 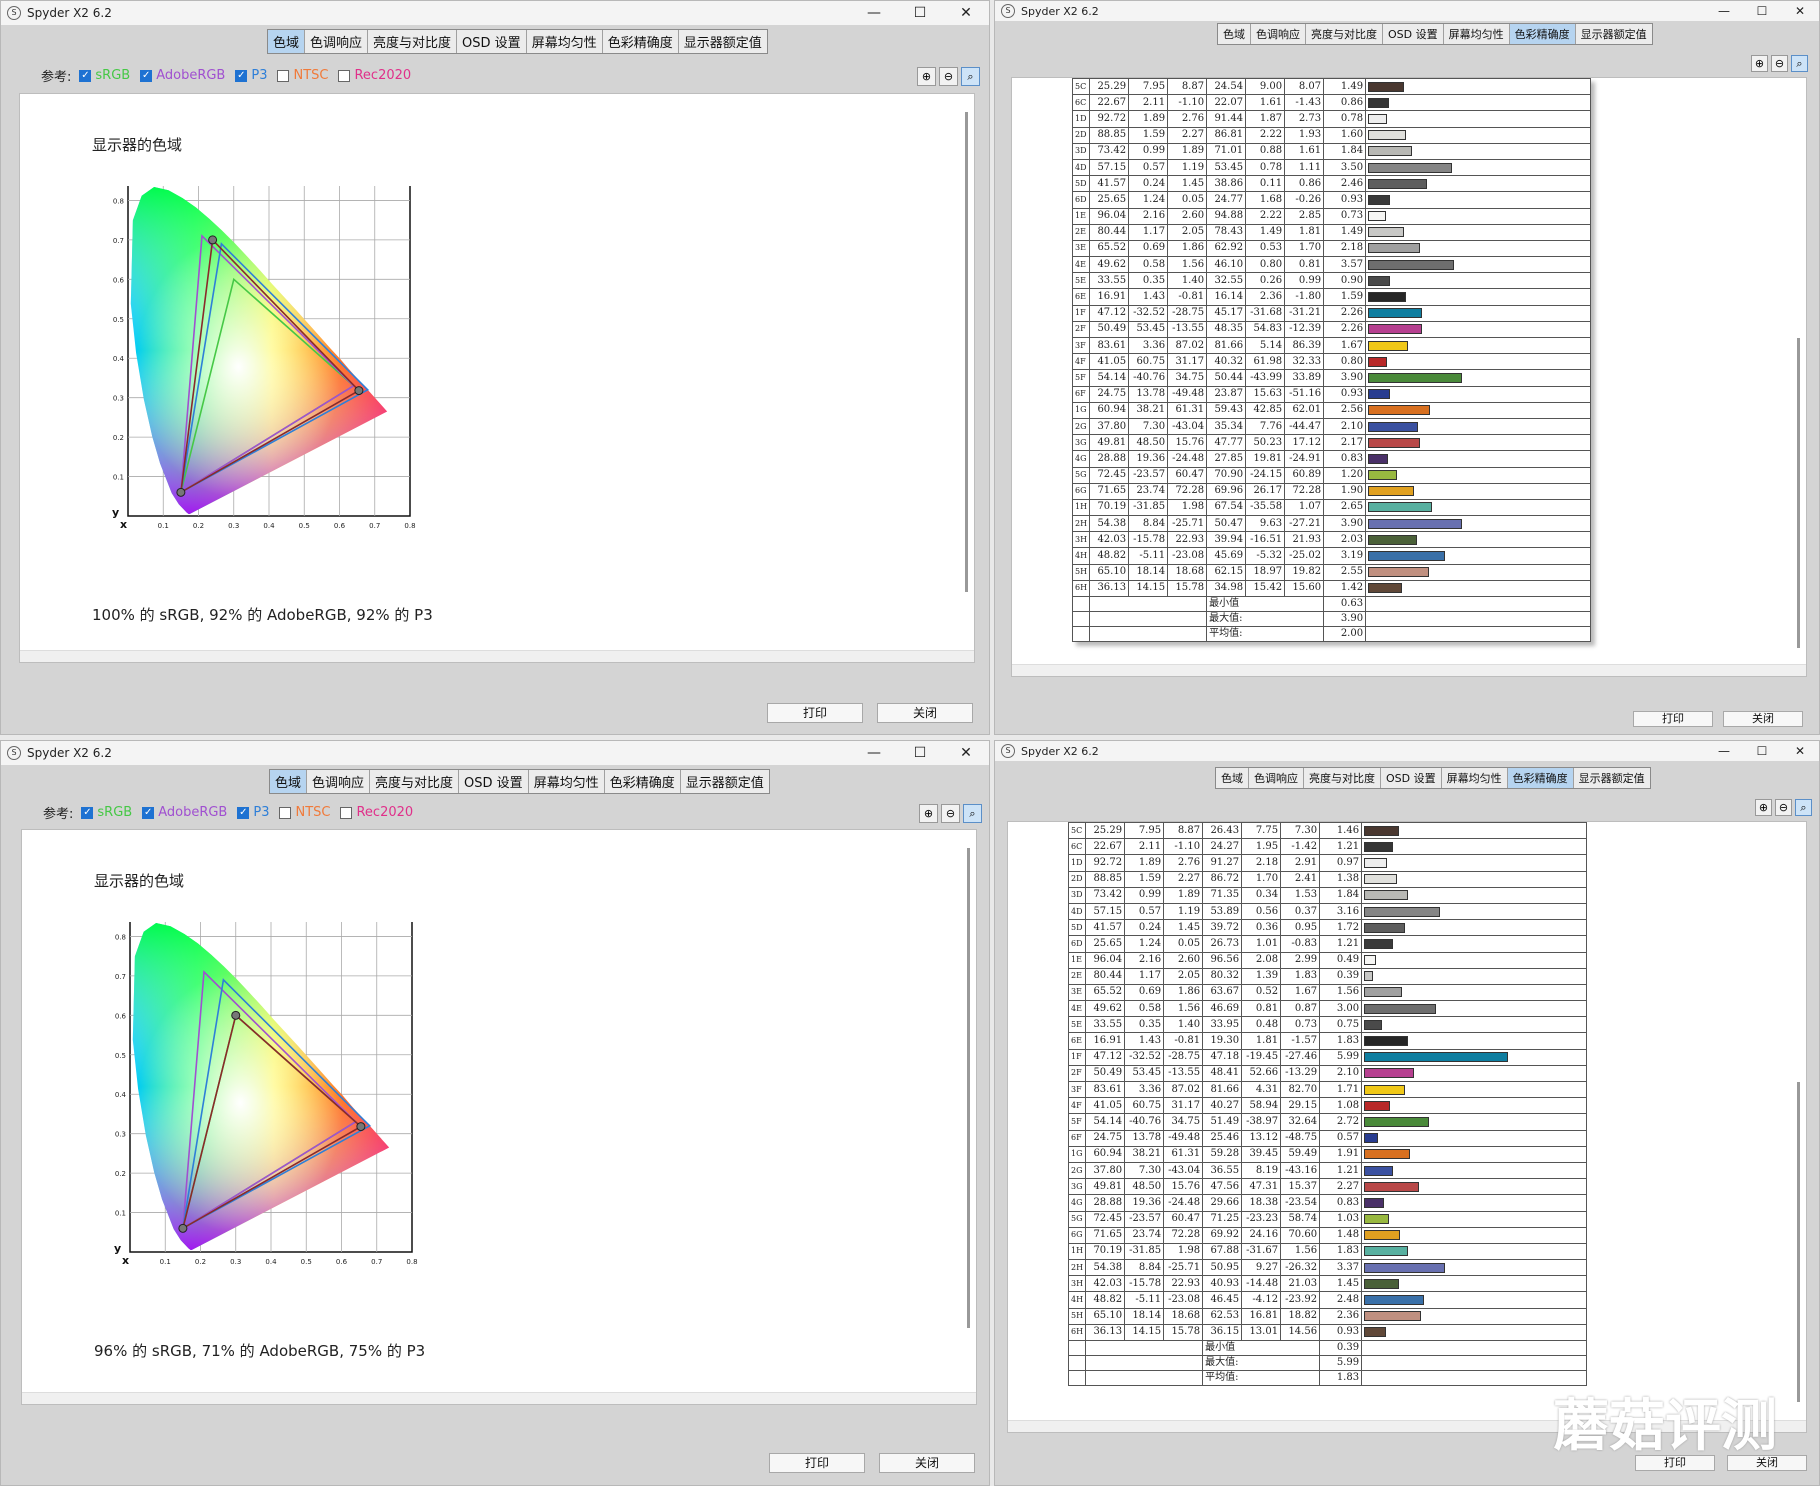 What do you see at coordinates (1105, 1122) in the screenshot?
I see `lab-value: 54.14` at bounding box center [1105, 1122].